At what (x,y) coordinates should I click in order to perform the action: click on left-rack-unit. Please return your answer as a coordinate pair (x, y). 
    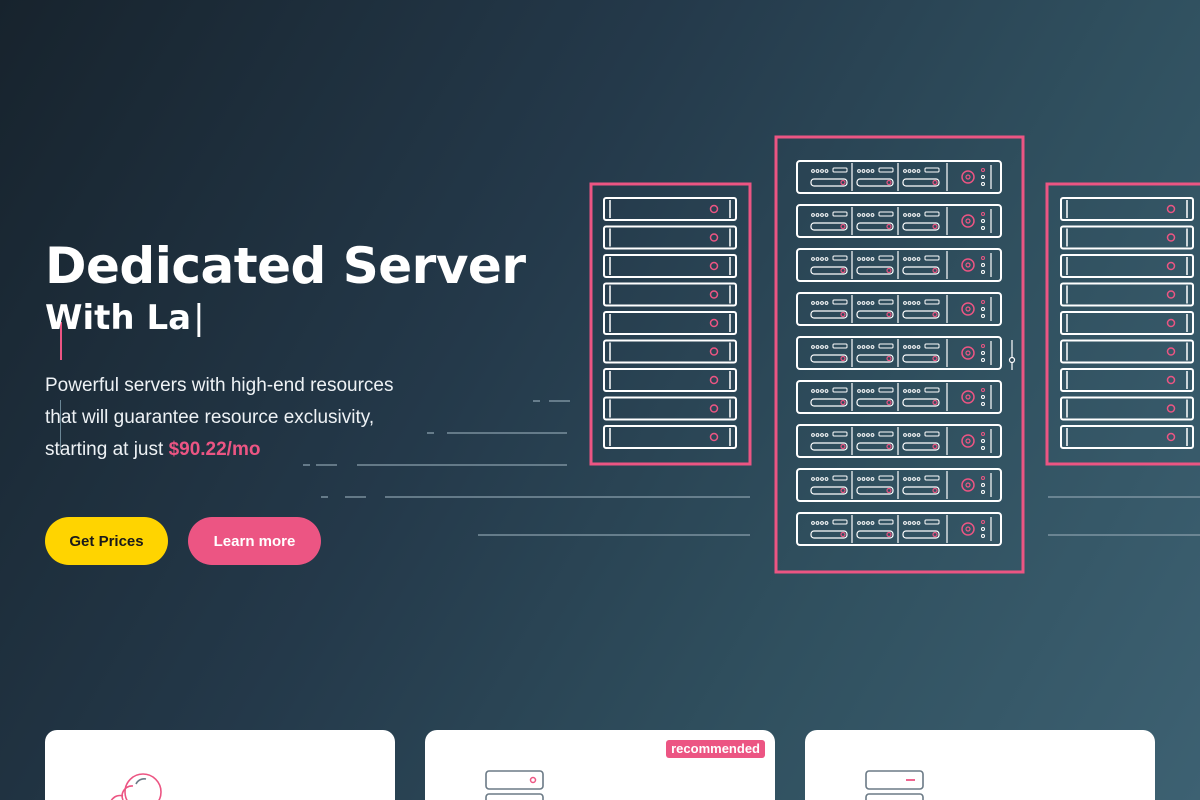
    Looking at the image, I should click on (670, 209).